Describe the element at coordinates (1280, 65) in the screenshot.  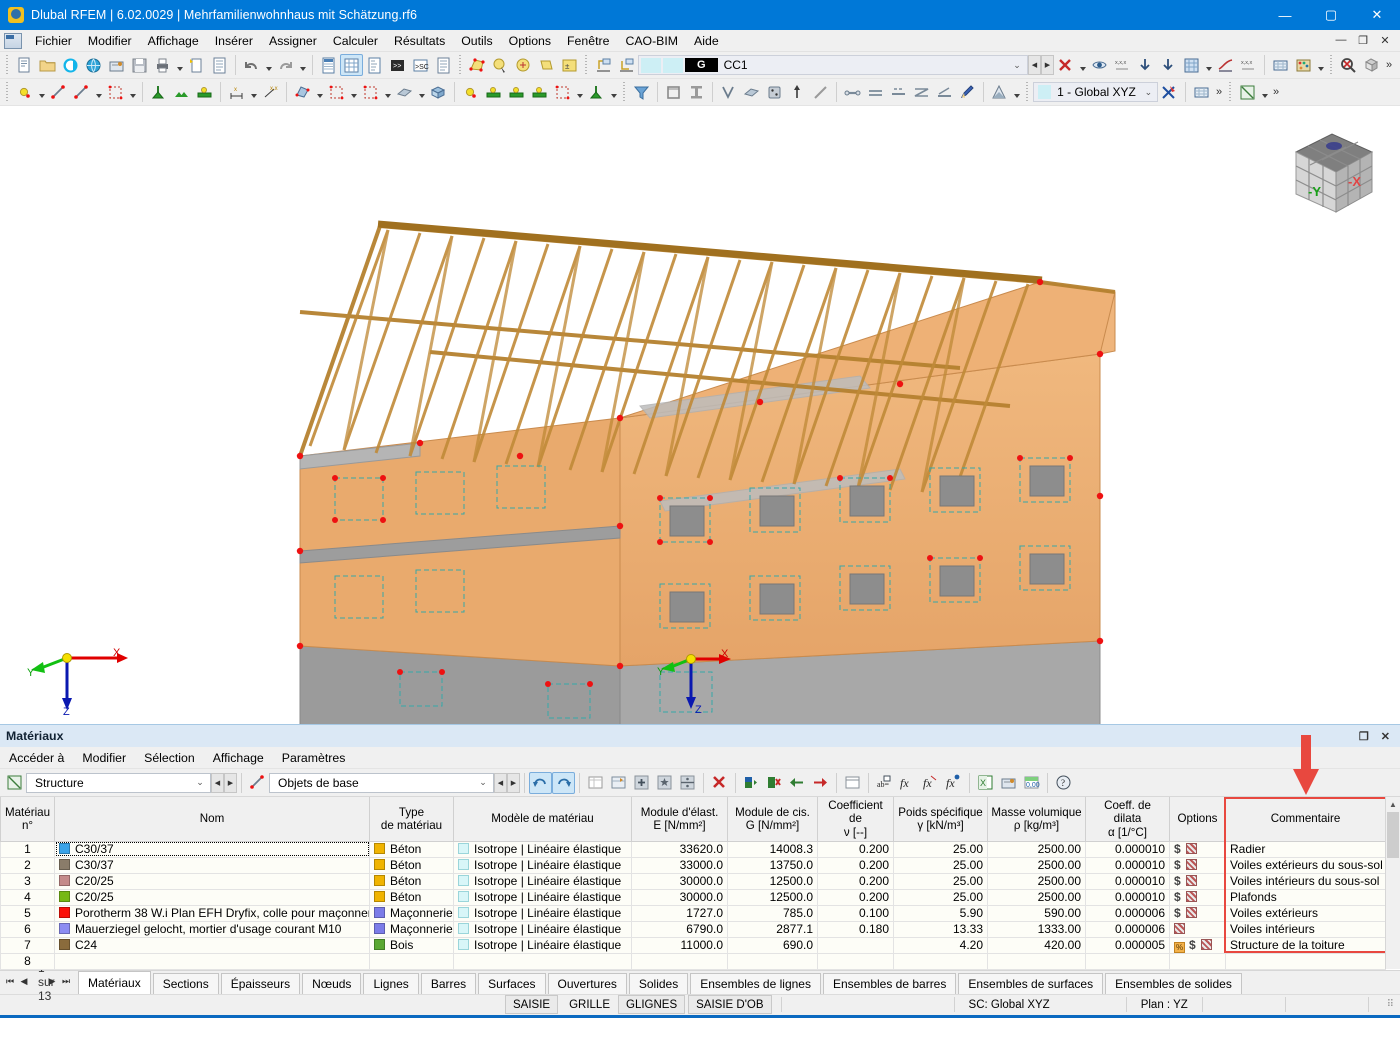
I see `mesh-settings-icon` at that location.